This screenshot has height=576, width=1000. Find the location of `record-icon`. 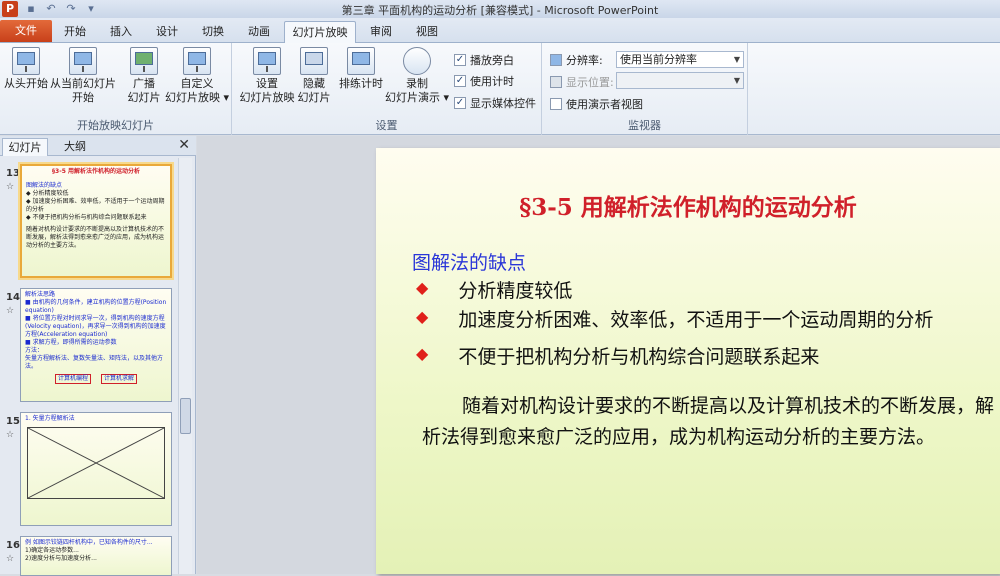

record-icon is located at coordinates (417, 61).